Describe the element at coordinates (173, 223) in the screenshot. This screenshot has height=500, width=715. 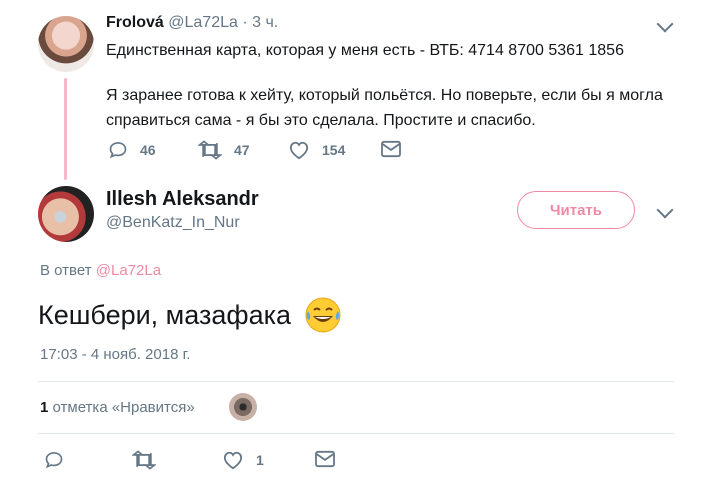
I see `tweet2-author-handle: @BenKatz_In_Nur` at that location.